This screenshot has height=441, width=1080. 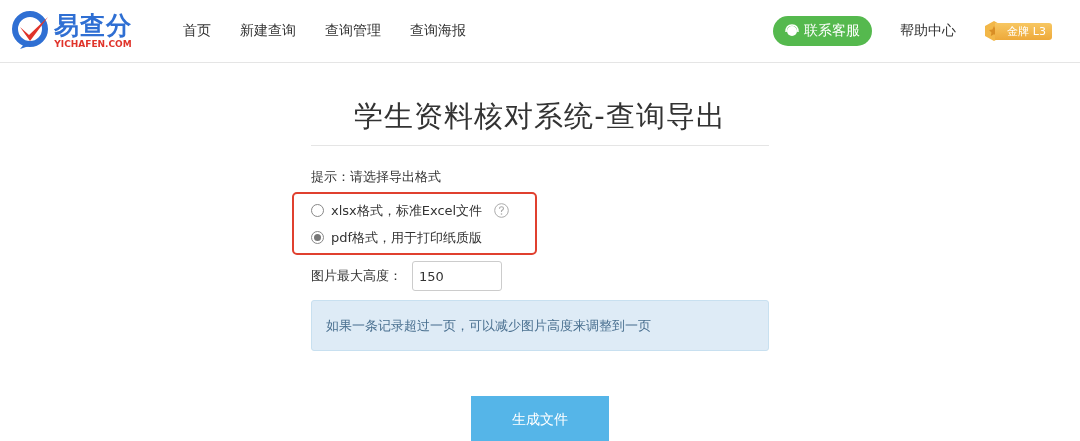 What do you see at coordinates (457, 276) in the screenshot?
I see `max-height-input: 150` at bounding box center [457, 276].